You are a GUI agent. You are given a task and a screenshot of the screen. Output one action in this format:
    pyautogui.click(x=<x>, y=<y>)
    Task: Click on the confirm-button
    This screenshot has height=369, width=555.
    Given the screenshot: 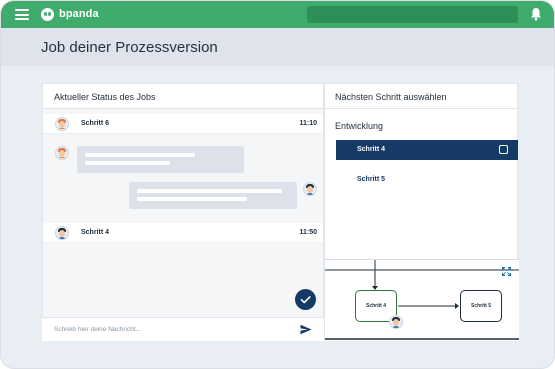 What is the action you would take?
    pyautogui.click(x=305, y=299)
    